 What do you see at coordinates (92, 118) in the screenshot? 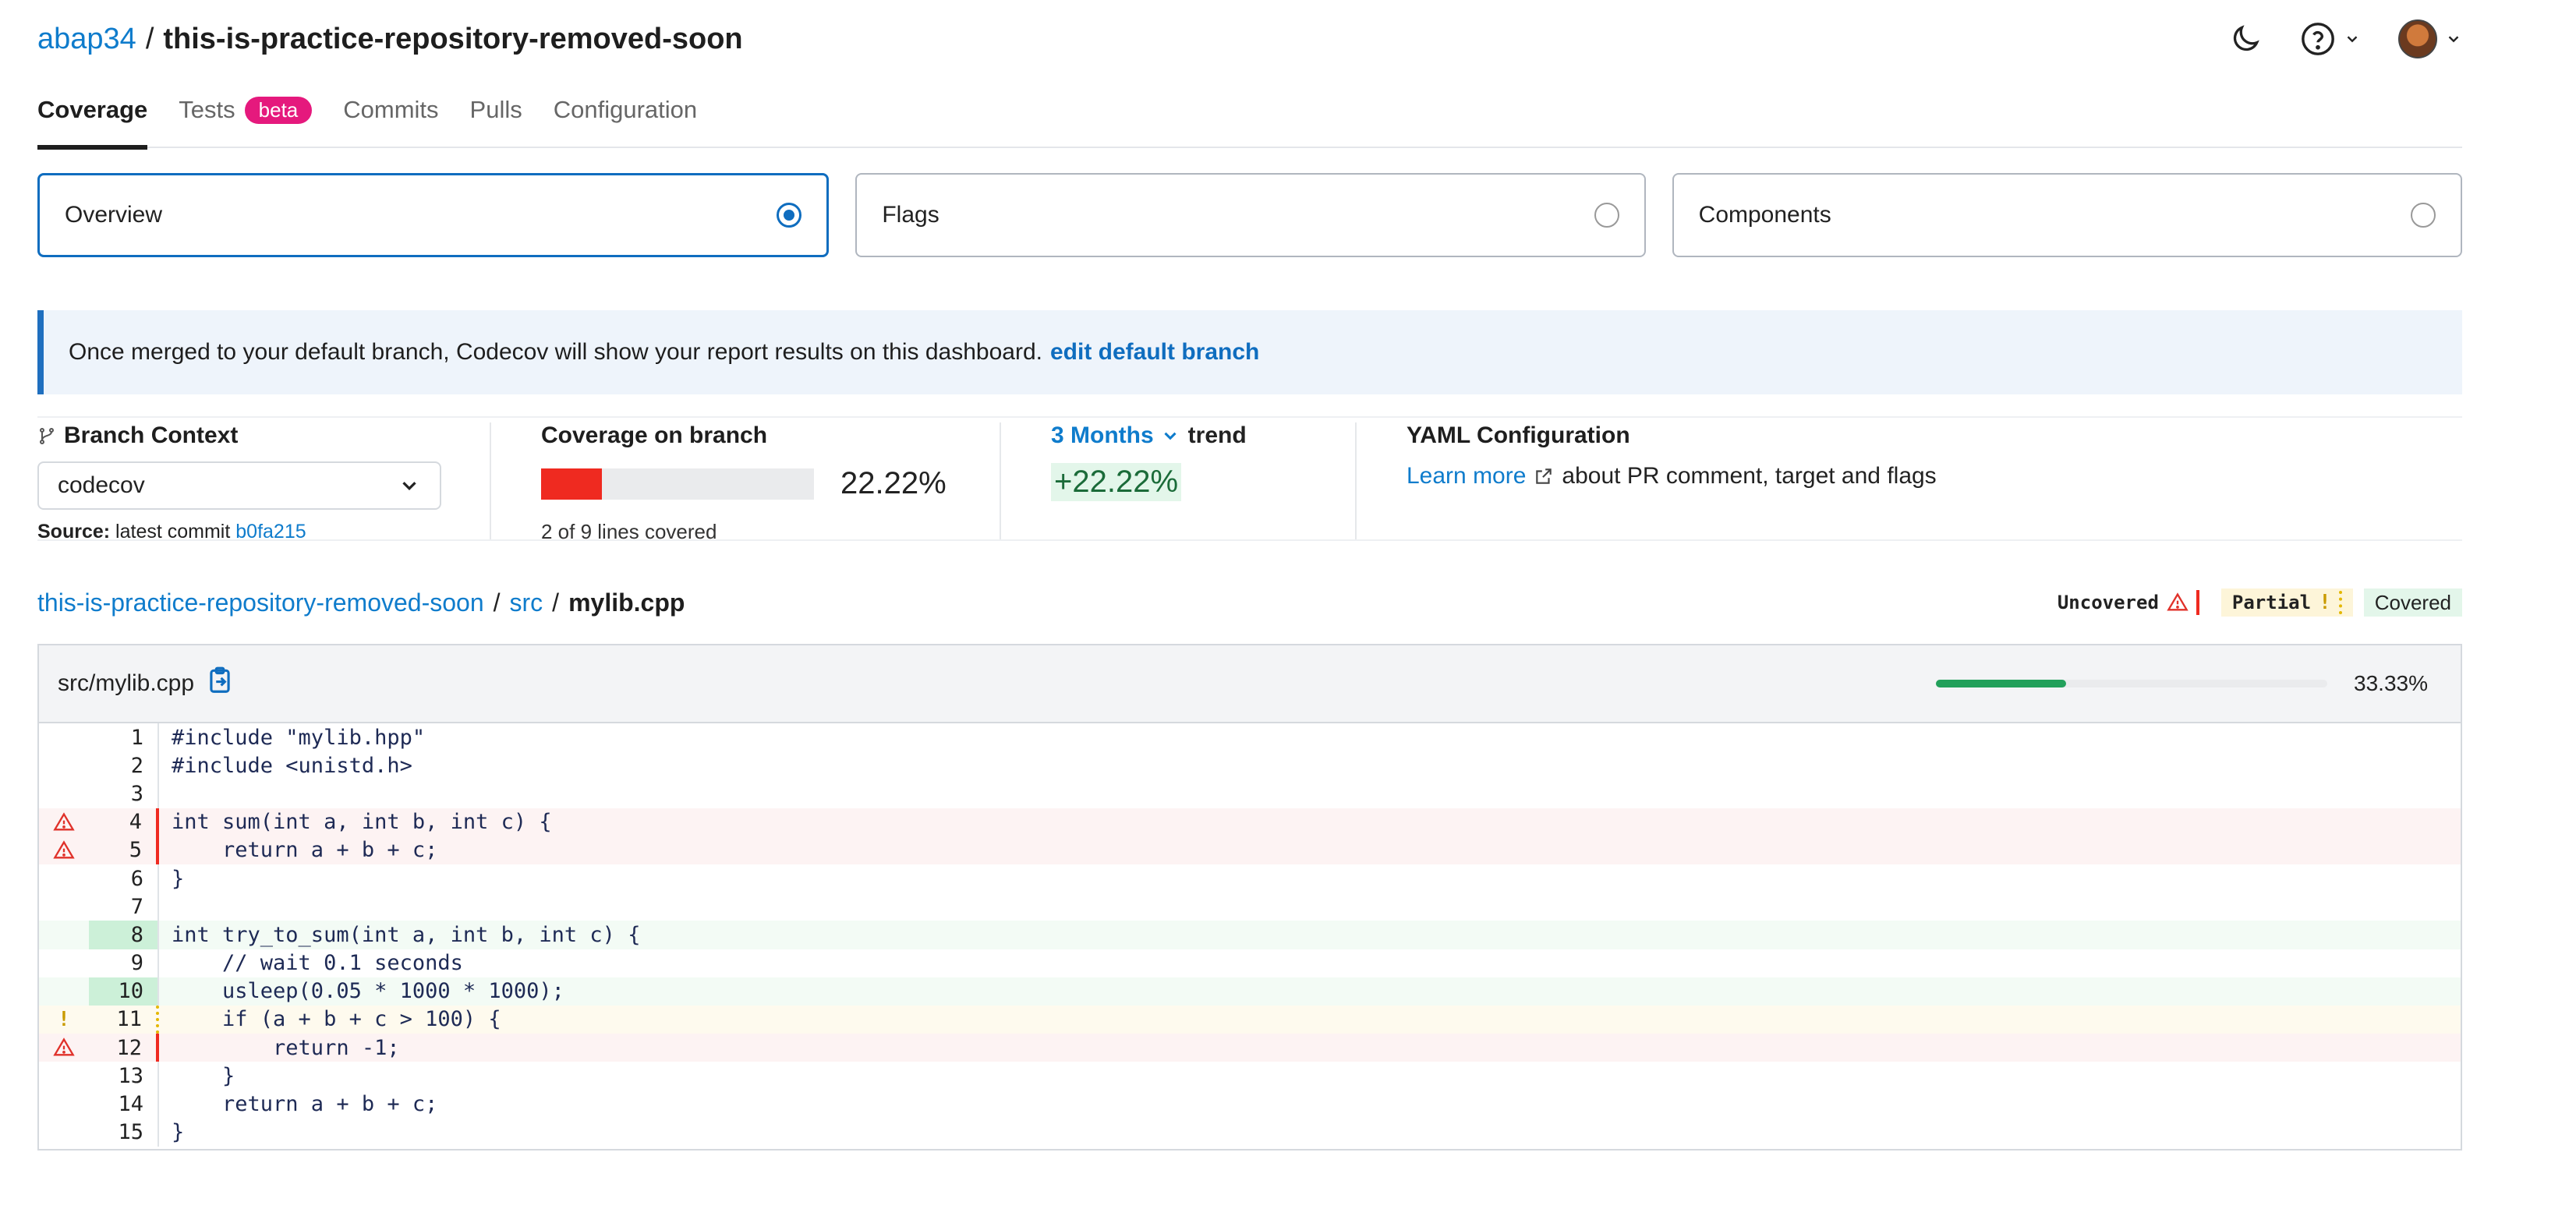
I see `tab-coverage: Coverage` at bounding box center [92, 118].